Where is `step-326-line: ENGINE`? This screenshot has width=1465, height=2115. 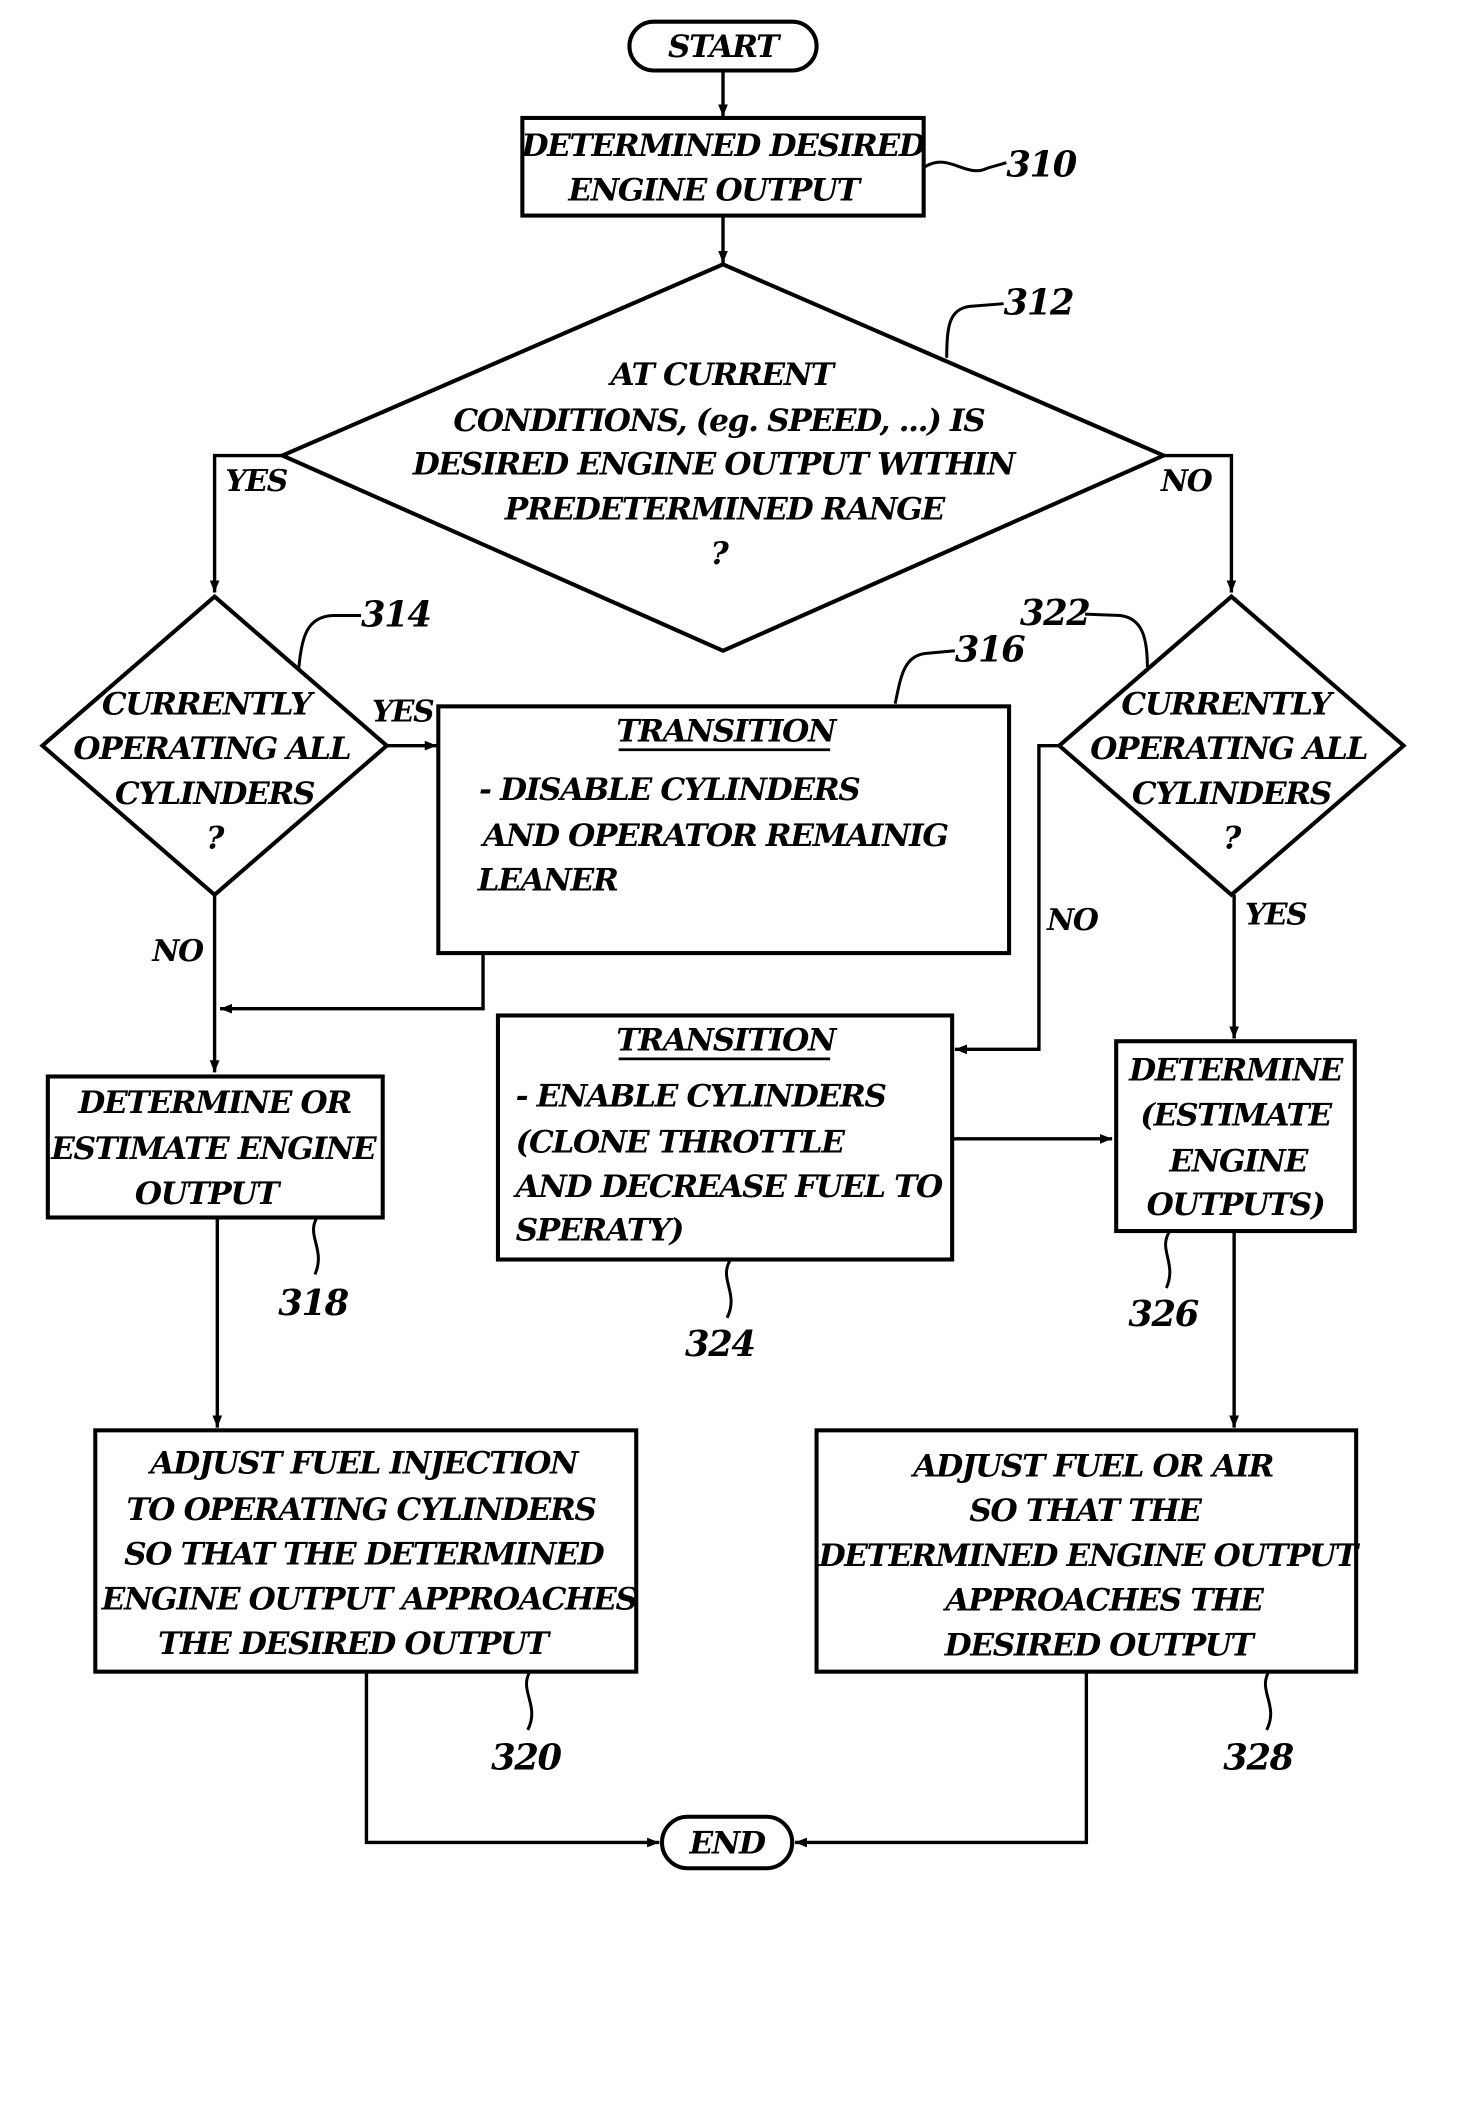
step-326-line: ENGINE is located at coordinates (1238, 1161).